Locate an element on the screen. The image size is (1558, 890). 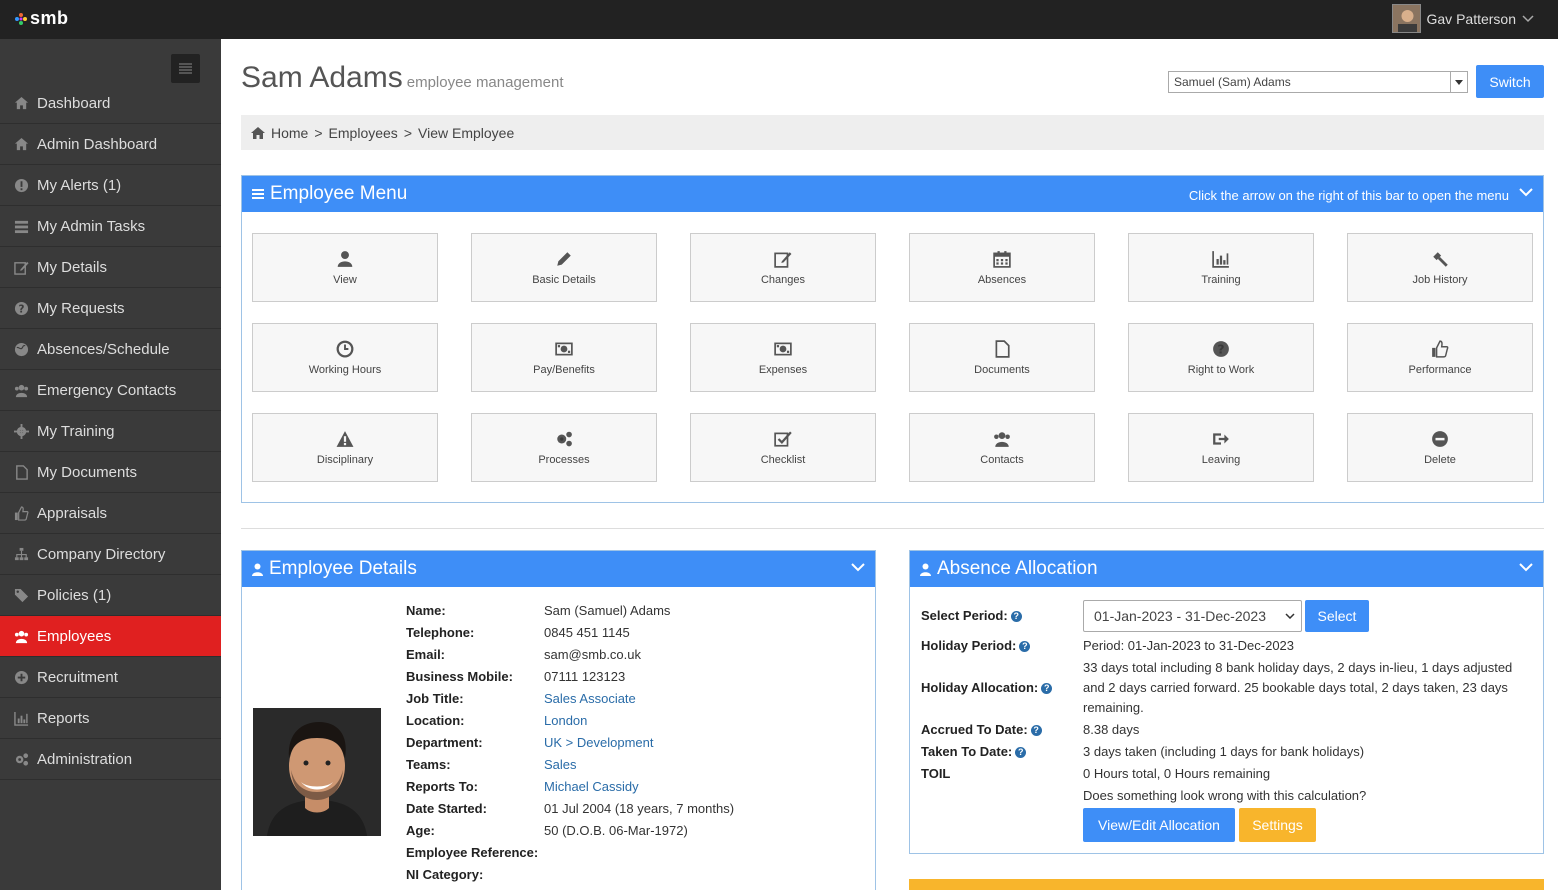
employee-details-header: Employee Details is located at coordinates (558, 569).